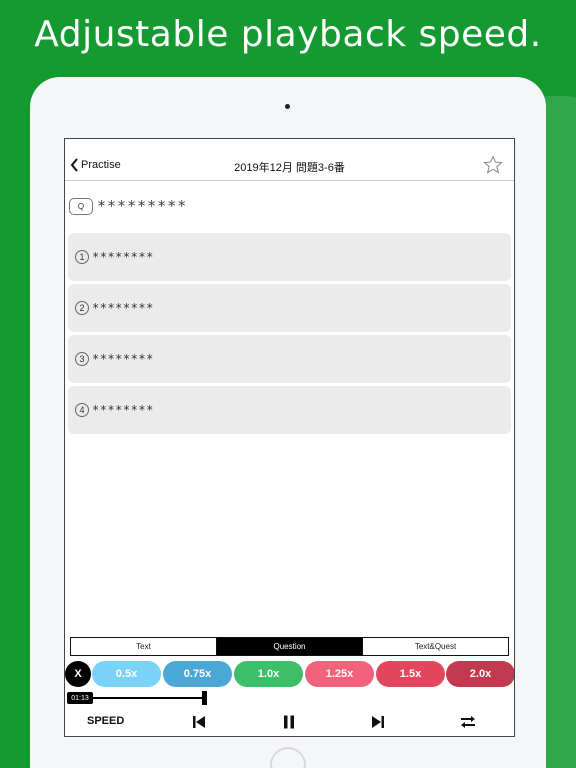  Describe the element at coordinates (287, 106) in the screenshot. I see `camera-icon` at that location.